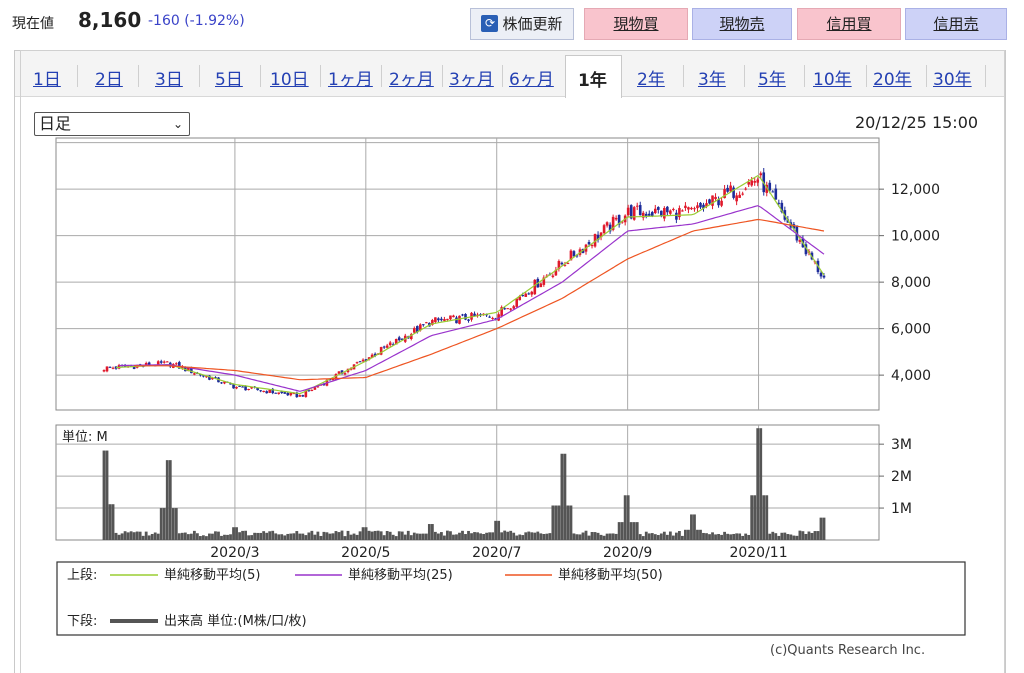  Describe the element at coordinates (742, 24) in the screenshot. I see `spot-sell-button: 現物売` at that location.